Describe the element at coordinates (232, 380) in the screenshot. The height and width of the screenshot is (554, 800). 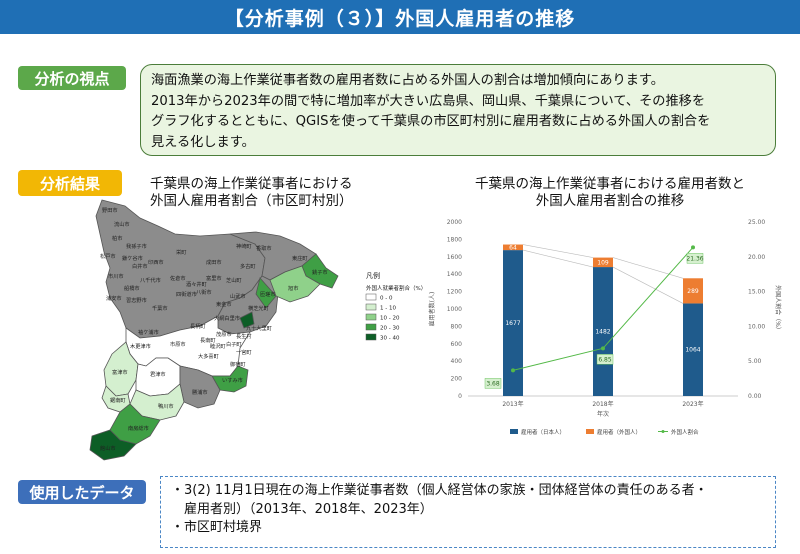
I see `map-place-label: いすみ市` at that location.